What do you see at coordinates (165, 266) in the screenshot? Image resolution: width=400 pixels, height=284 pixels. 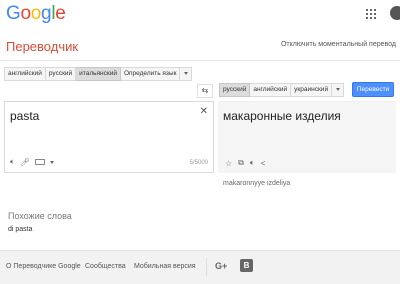 I see `mobile-version-link: Мобильная версия` at bounding box center [165, 266].